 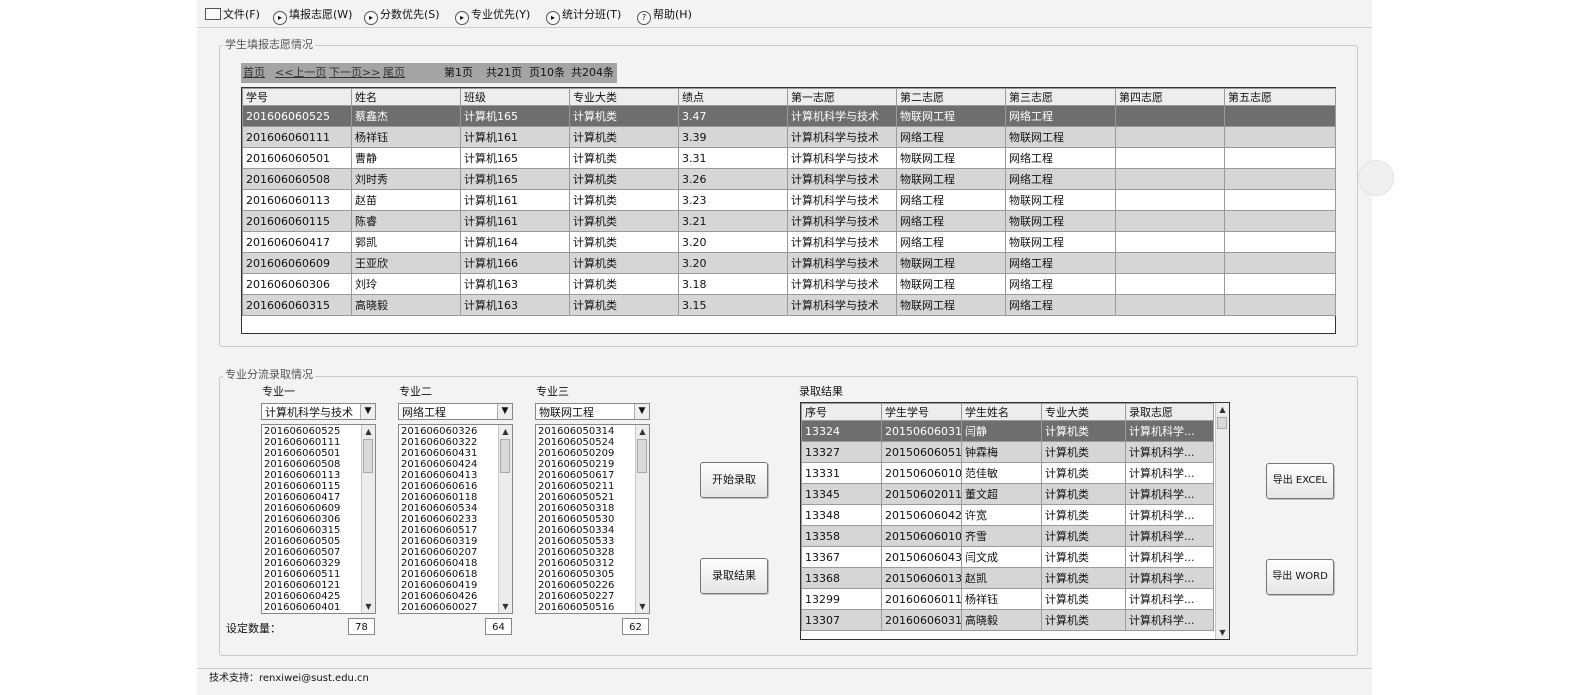 What do you see at coordinates (635, 626) in the screenshot?
I see `major-3-quota-input: 62` at bounding box center [635, 626].